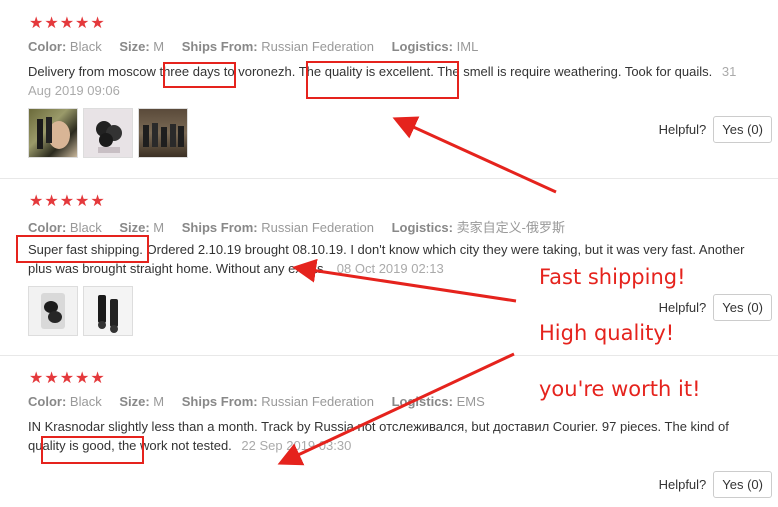 Image resolution: width=778 pixels, height=507 pixels. I want to click on photo-feeder-icon, so click(108, 314).